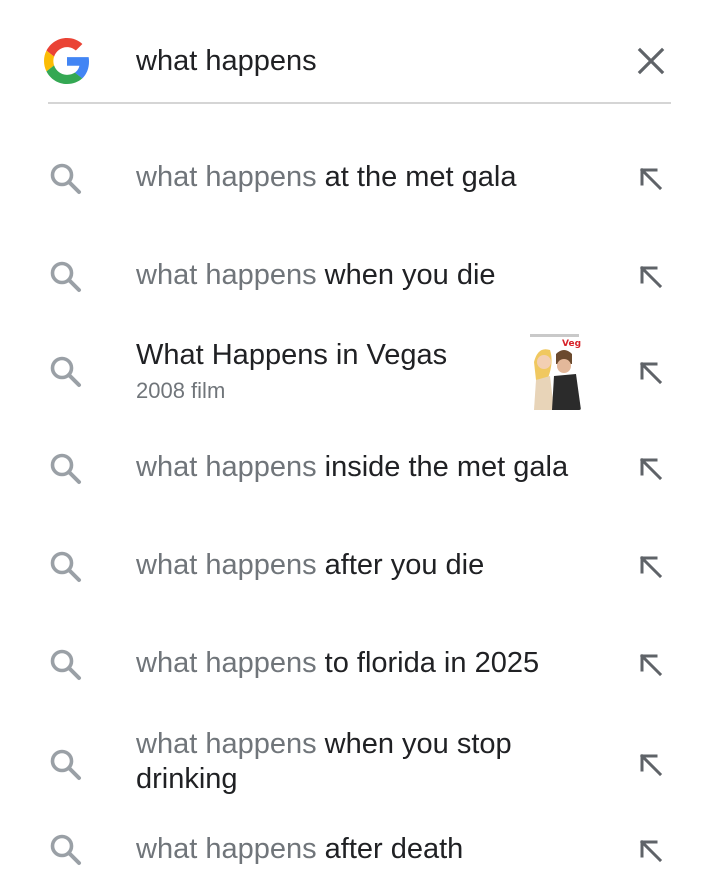 The height and width of the screenshot is (887, 719). I want to click on suggestion-completion: when you die, so click(406, 275).